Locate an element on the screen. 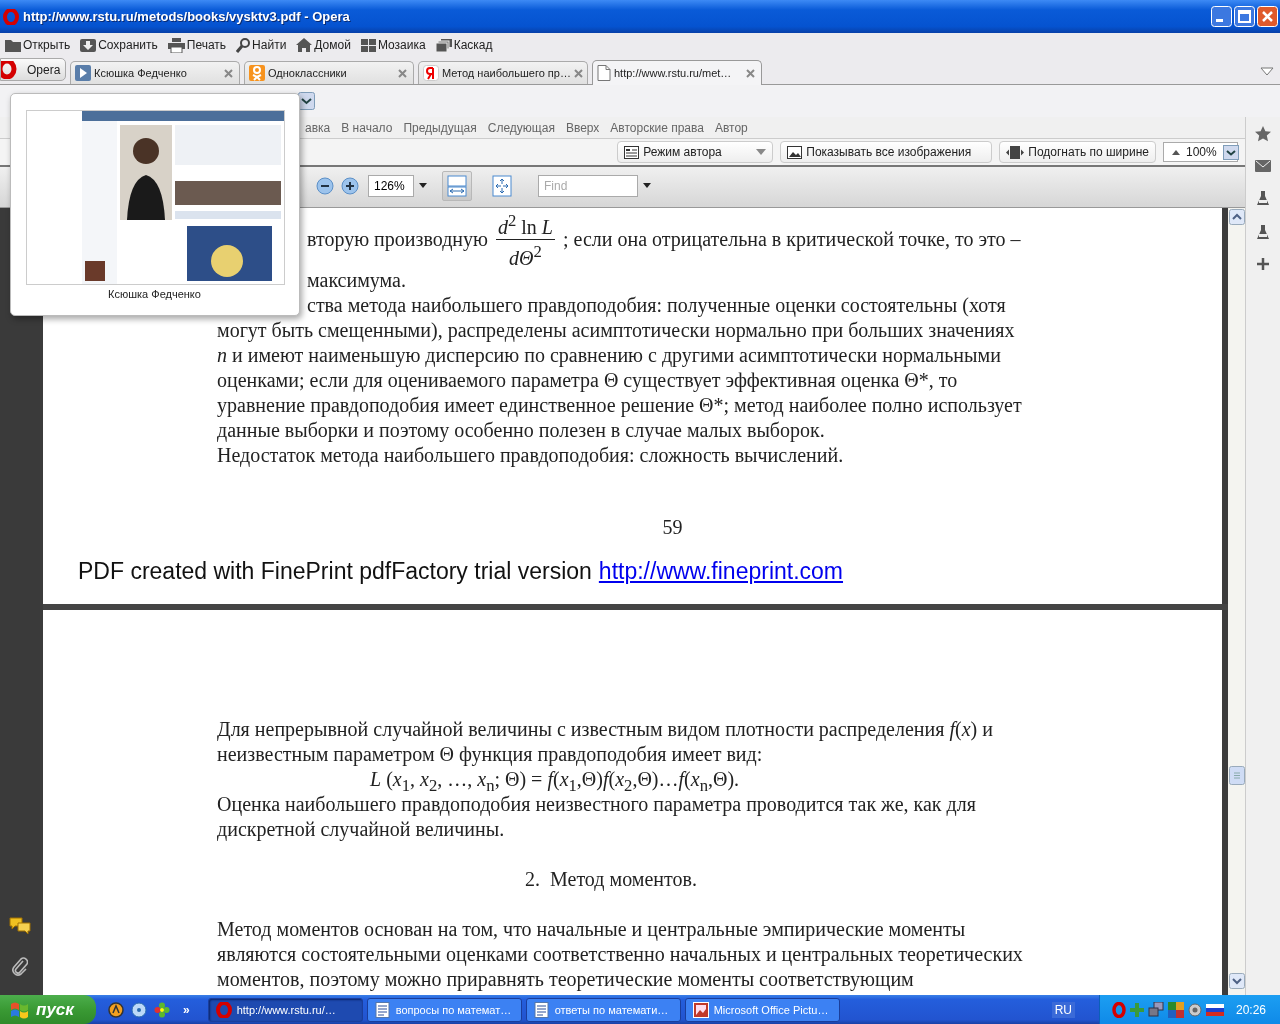 This screenshot has height=1024, width=1280. language-indicator: RU is located at coordinates (1063, 1009).